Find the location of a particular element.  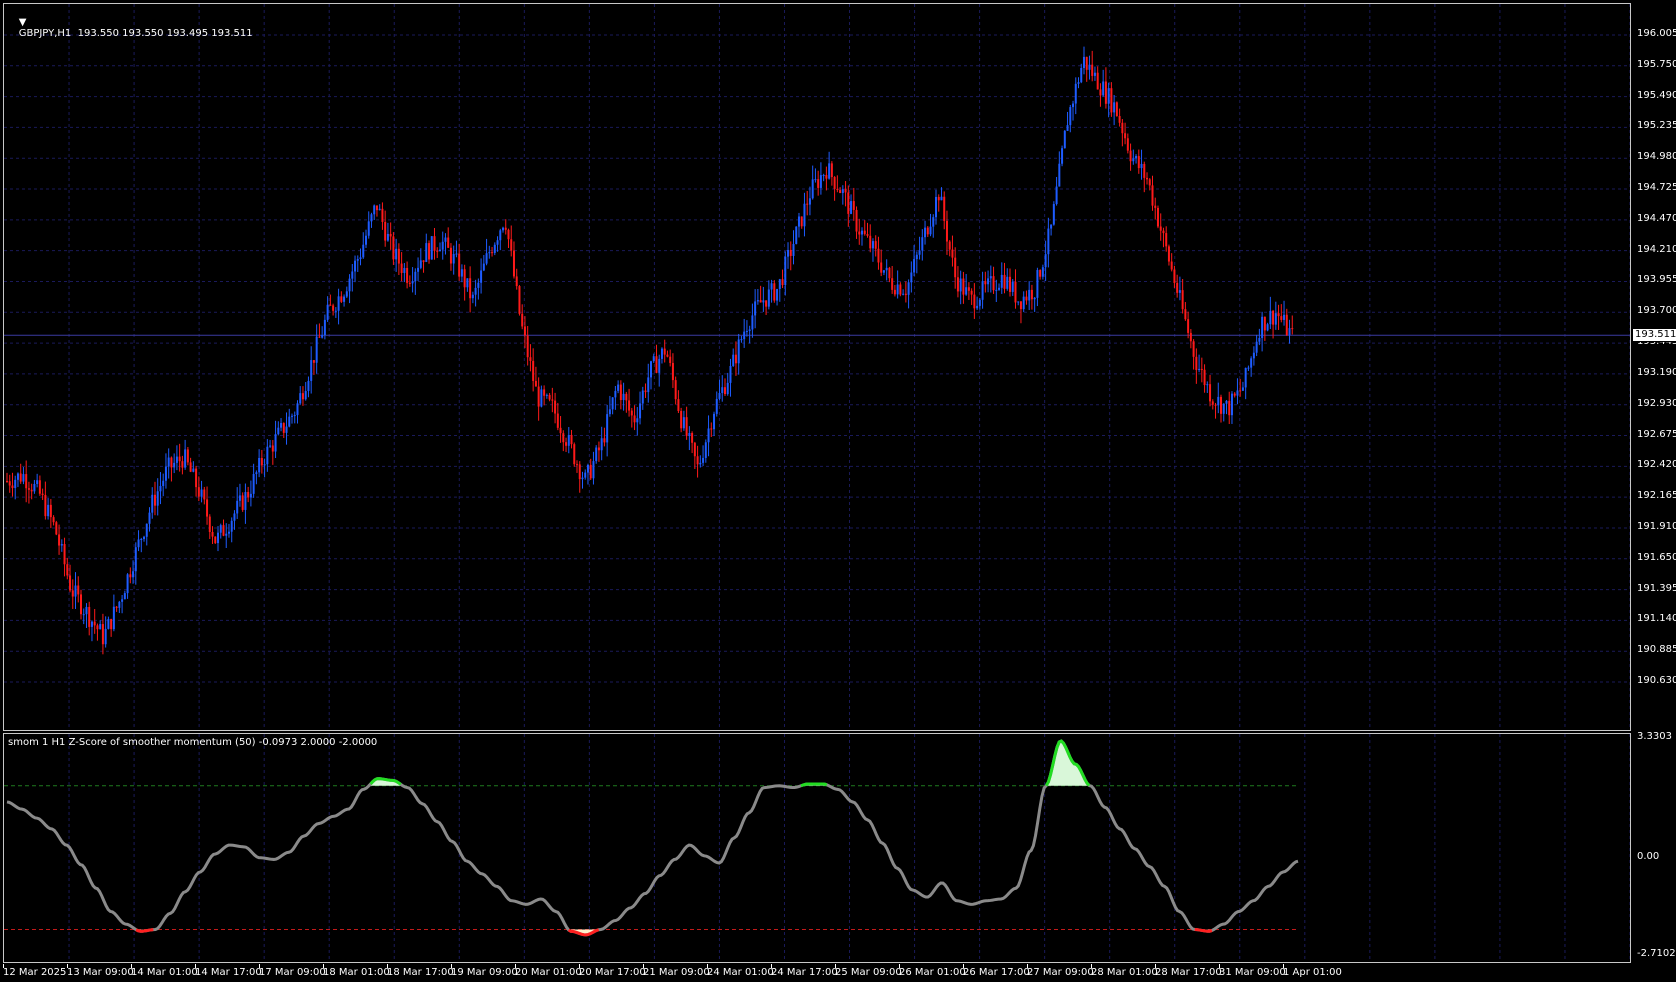

price-axis-label: 190.885 is located at coordinates (1656, 650).